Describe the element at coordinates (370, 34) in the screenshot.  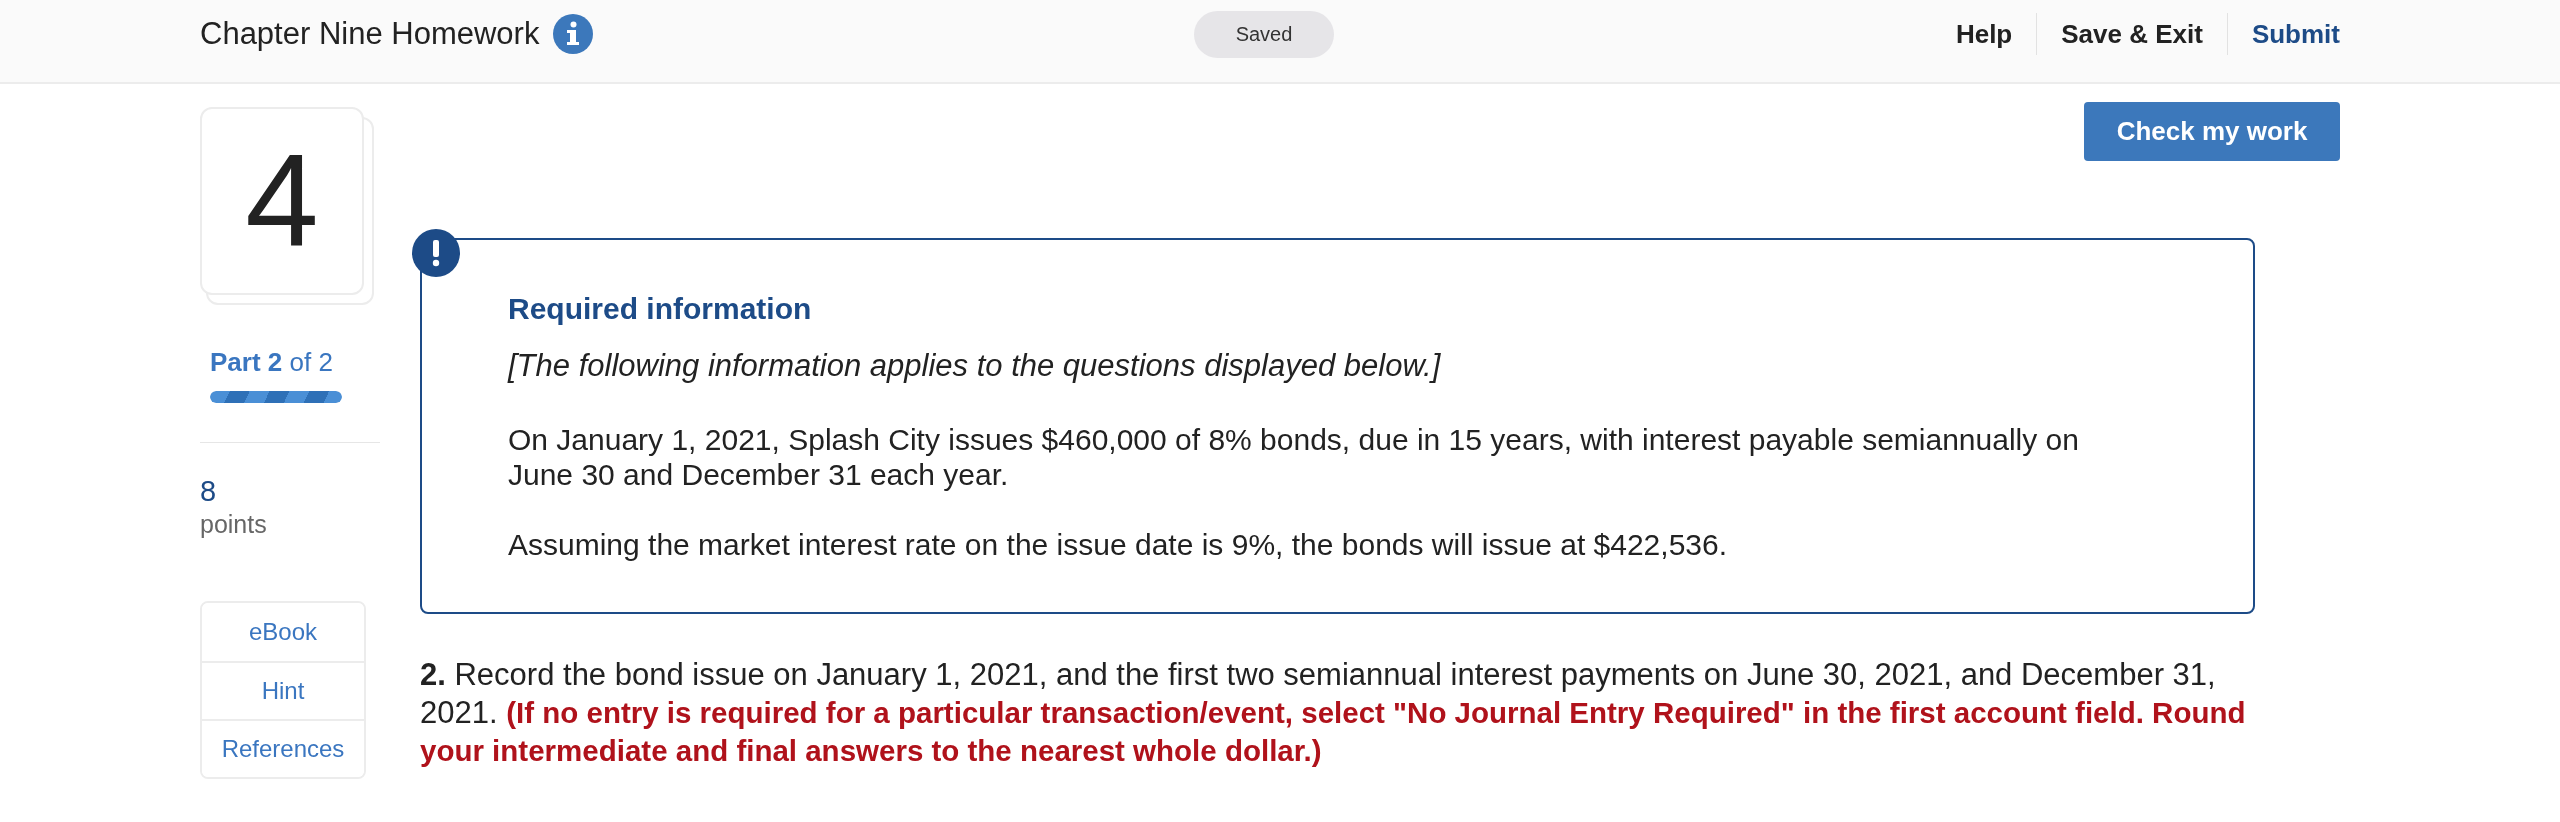
I see `assignment-title: Chapter Nine Homework` at that location.